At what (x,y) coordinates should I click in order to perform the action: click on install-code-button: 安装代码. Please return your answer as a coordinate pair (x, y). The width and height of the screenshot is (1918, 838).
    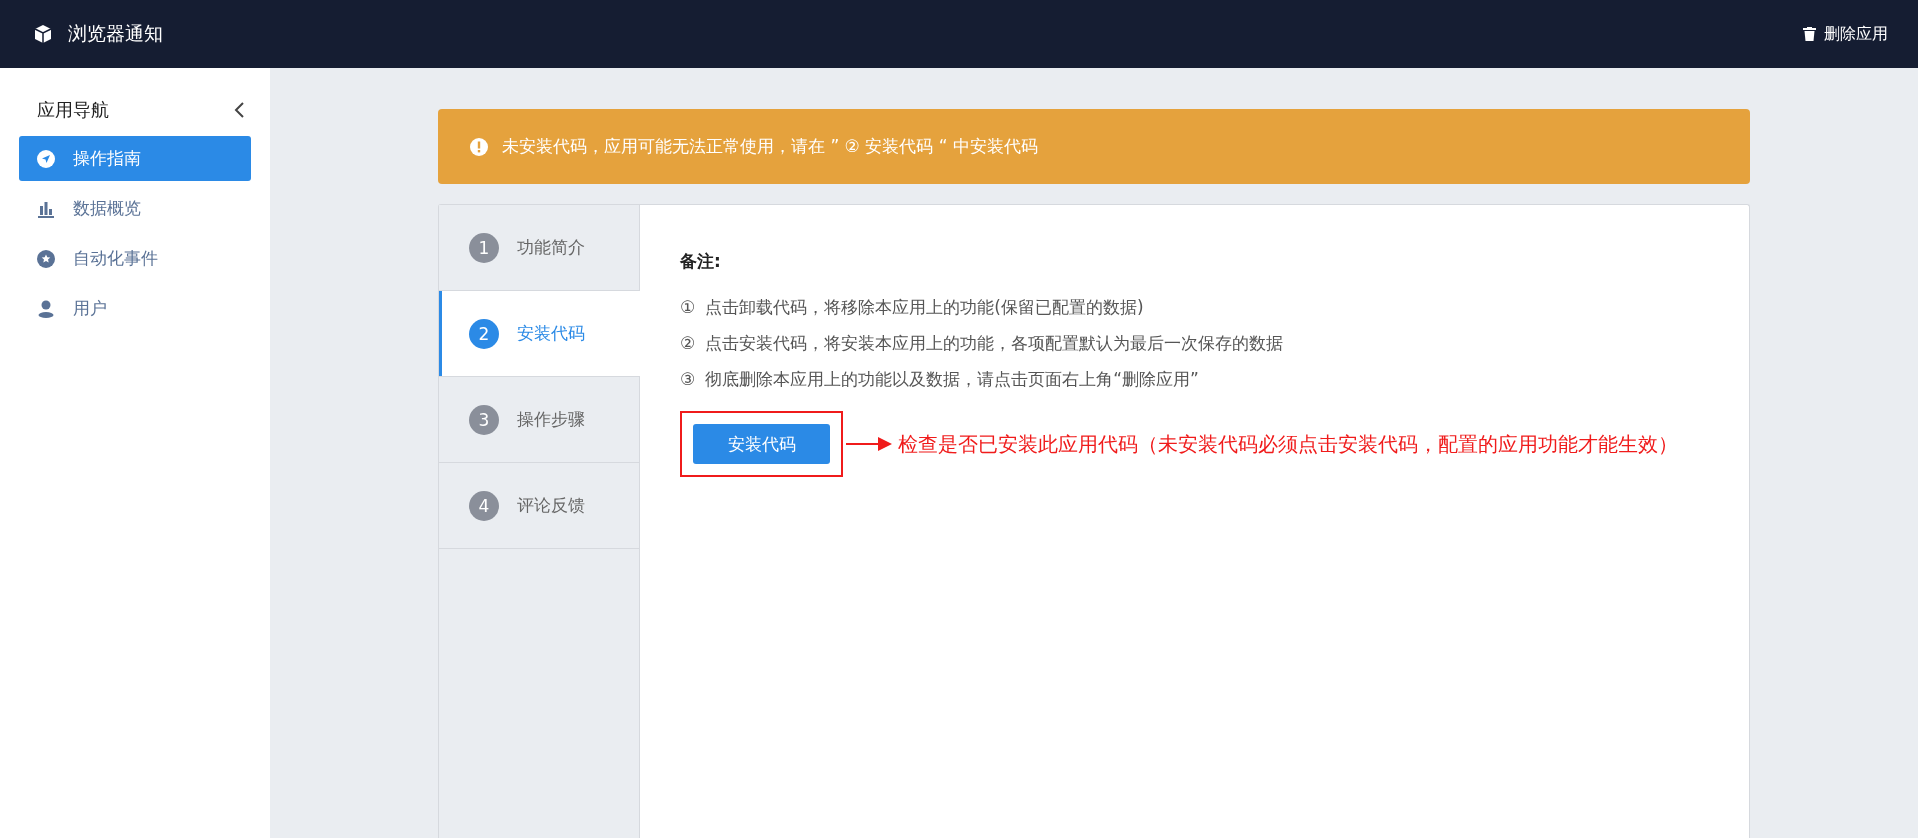
    Looking at the image, I should click on (761, 444).